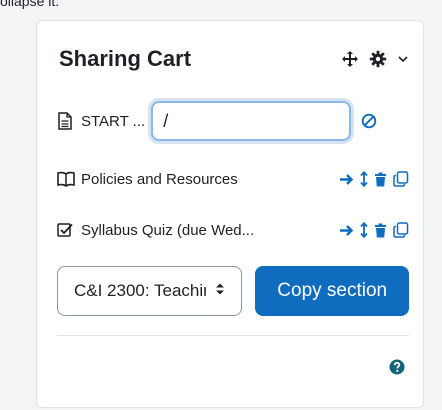  What do you see at coordinates (220, 291) in the screenshot?
I see `select-arrows-icon` at bounding box center [220, 291].